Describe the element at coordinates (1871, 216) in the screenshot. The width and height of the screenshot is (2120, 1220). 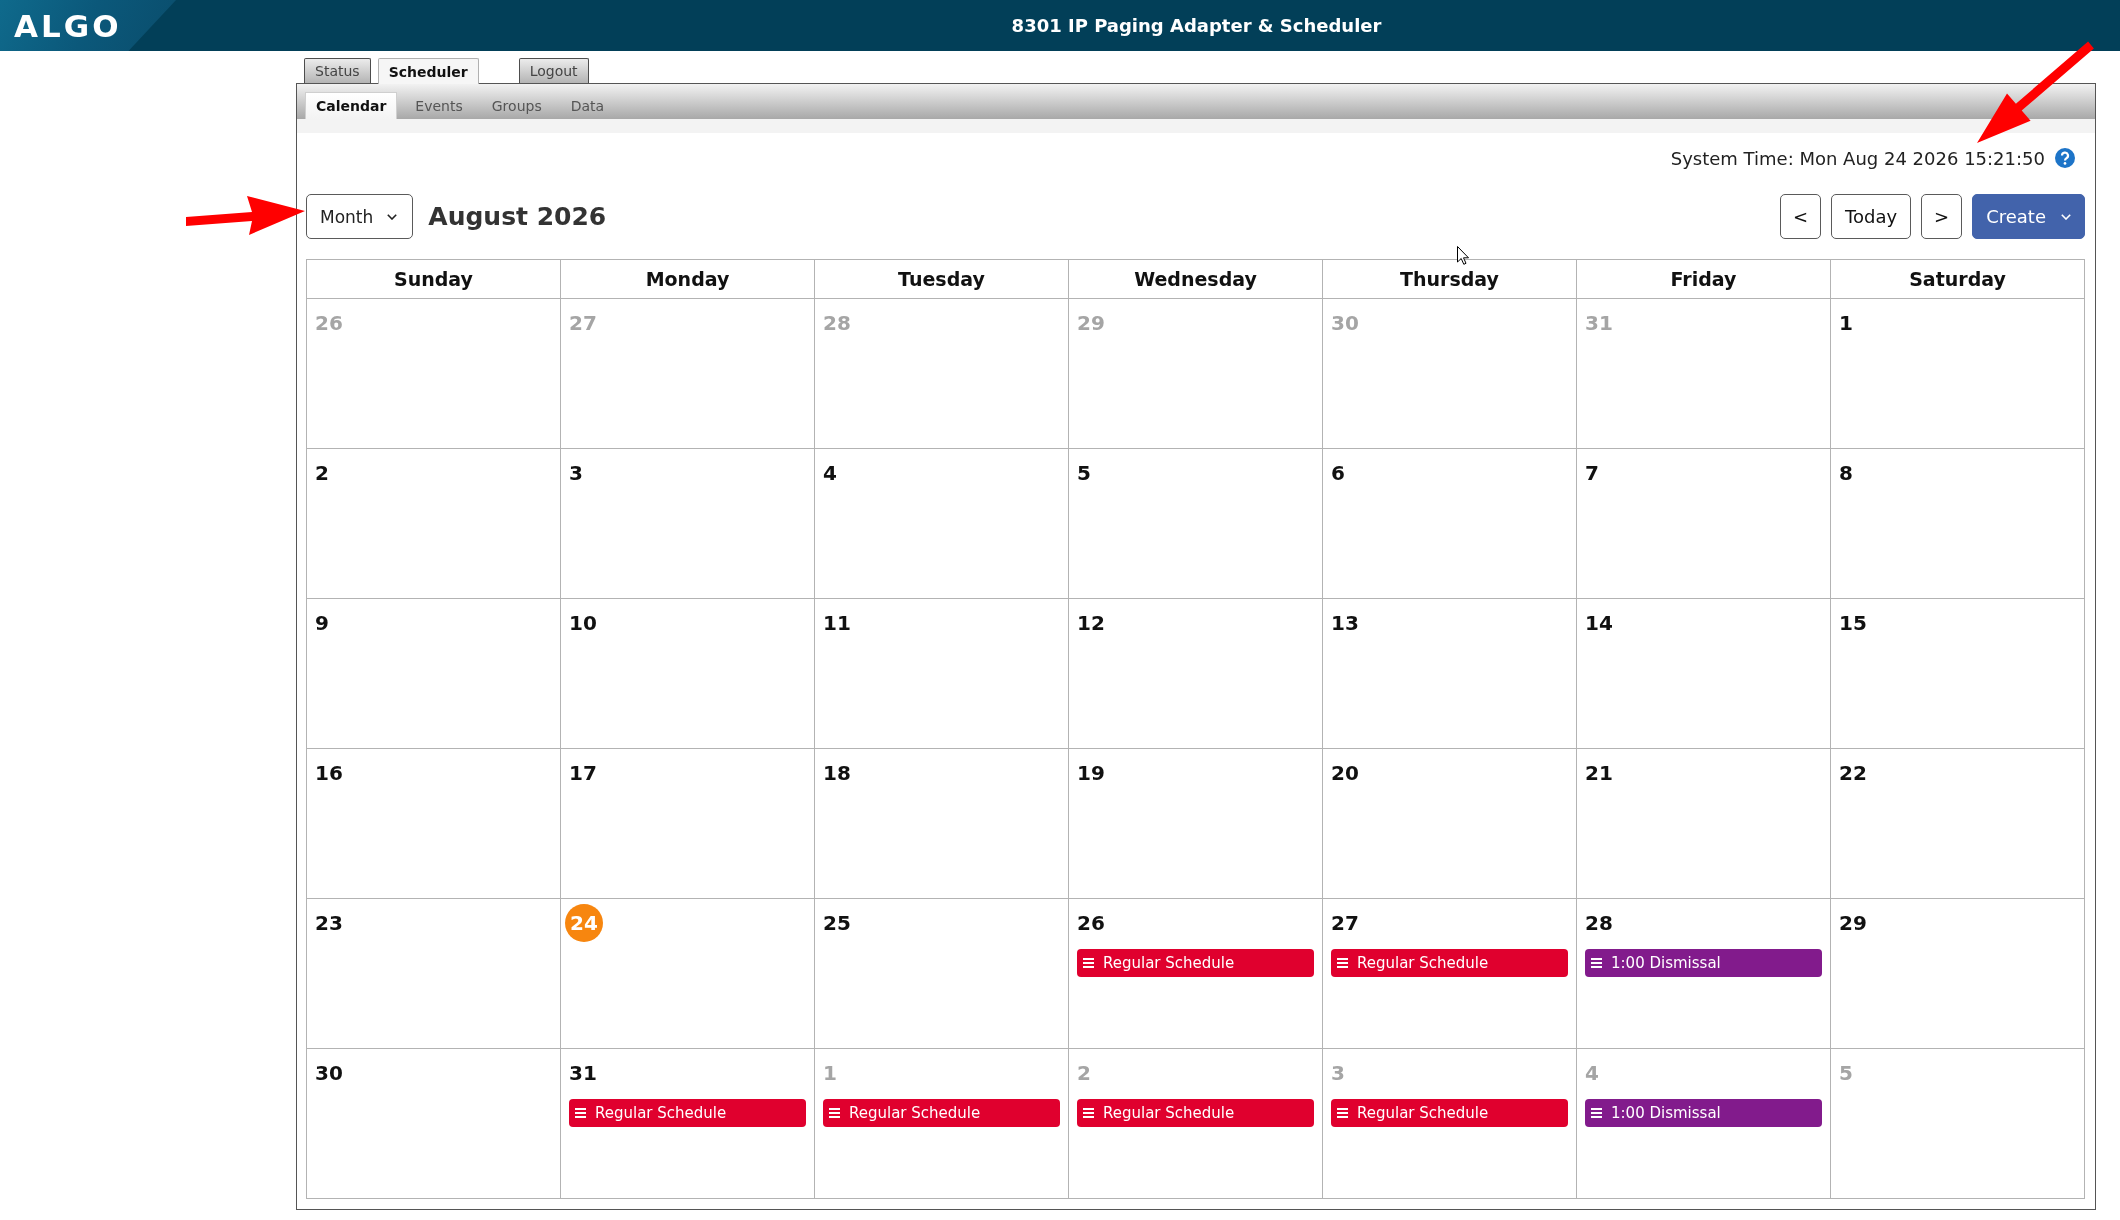
I see `today-button: Today` at that location.